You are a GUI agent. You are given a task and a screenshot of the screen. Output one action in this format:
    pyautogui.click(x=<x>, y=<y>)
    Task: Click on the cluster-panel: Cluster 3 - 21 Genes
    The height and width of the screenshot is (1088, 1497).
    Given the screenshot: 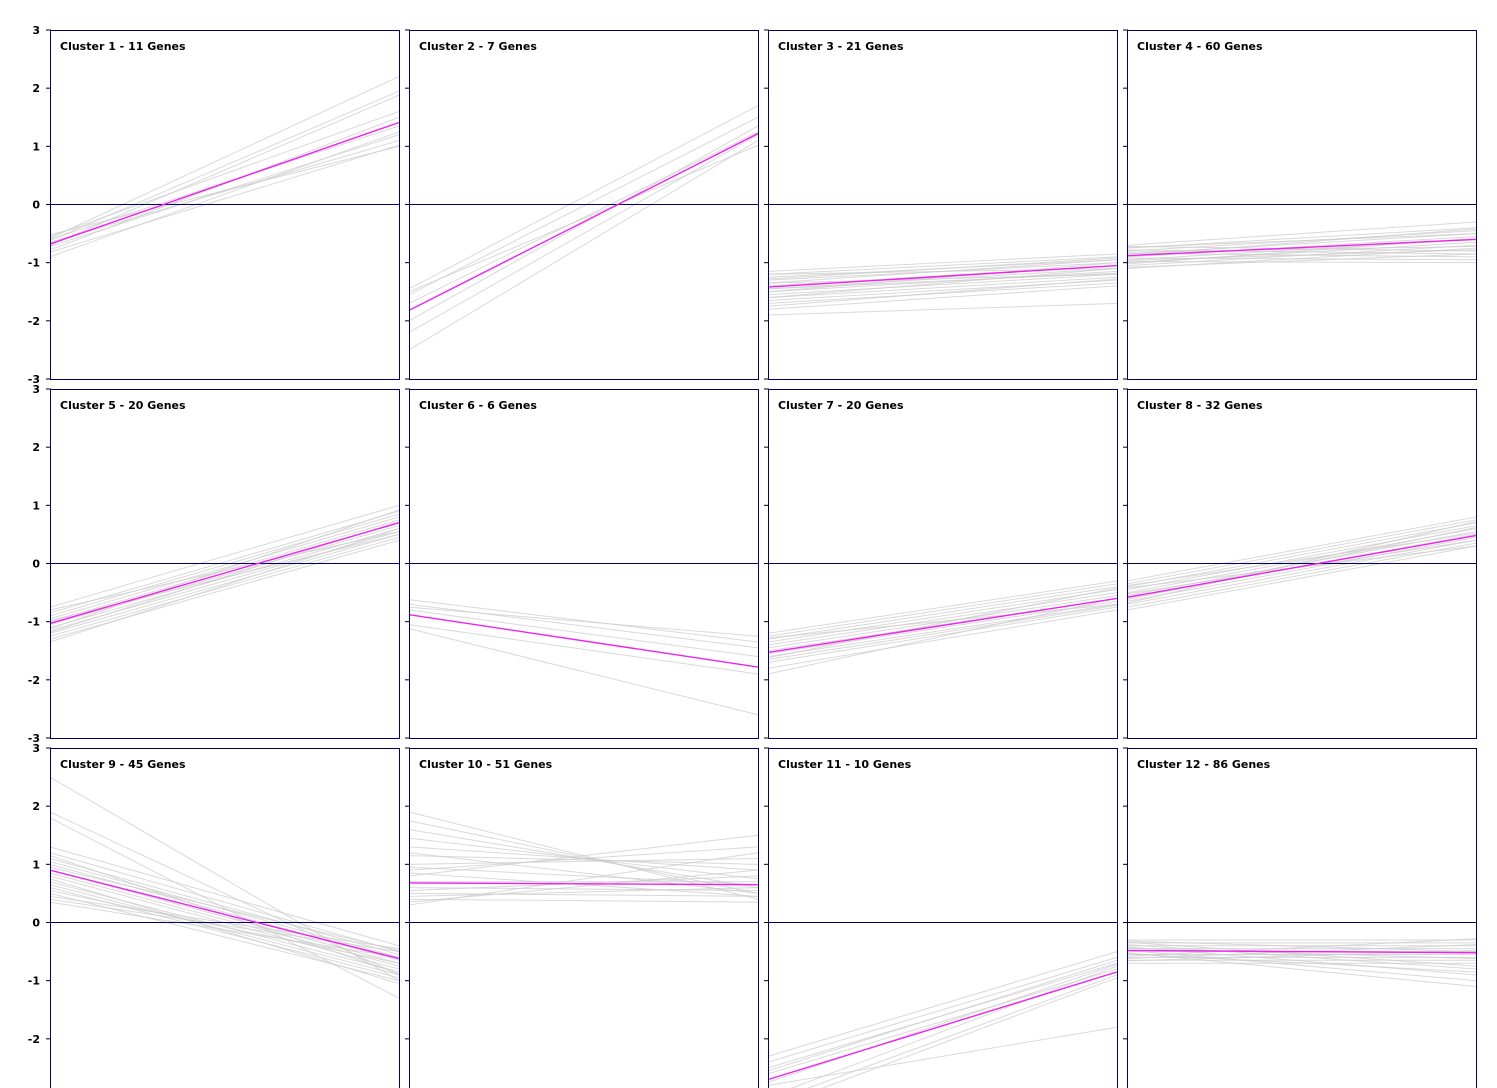 What is the action you would take?
    pyautogui.click(x=941, y=204)
    